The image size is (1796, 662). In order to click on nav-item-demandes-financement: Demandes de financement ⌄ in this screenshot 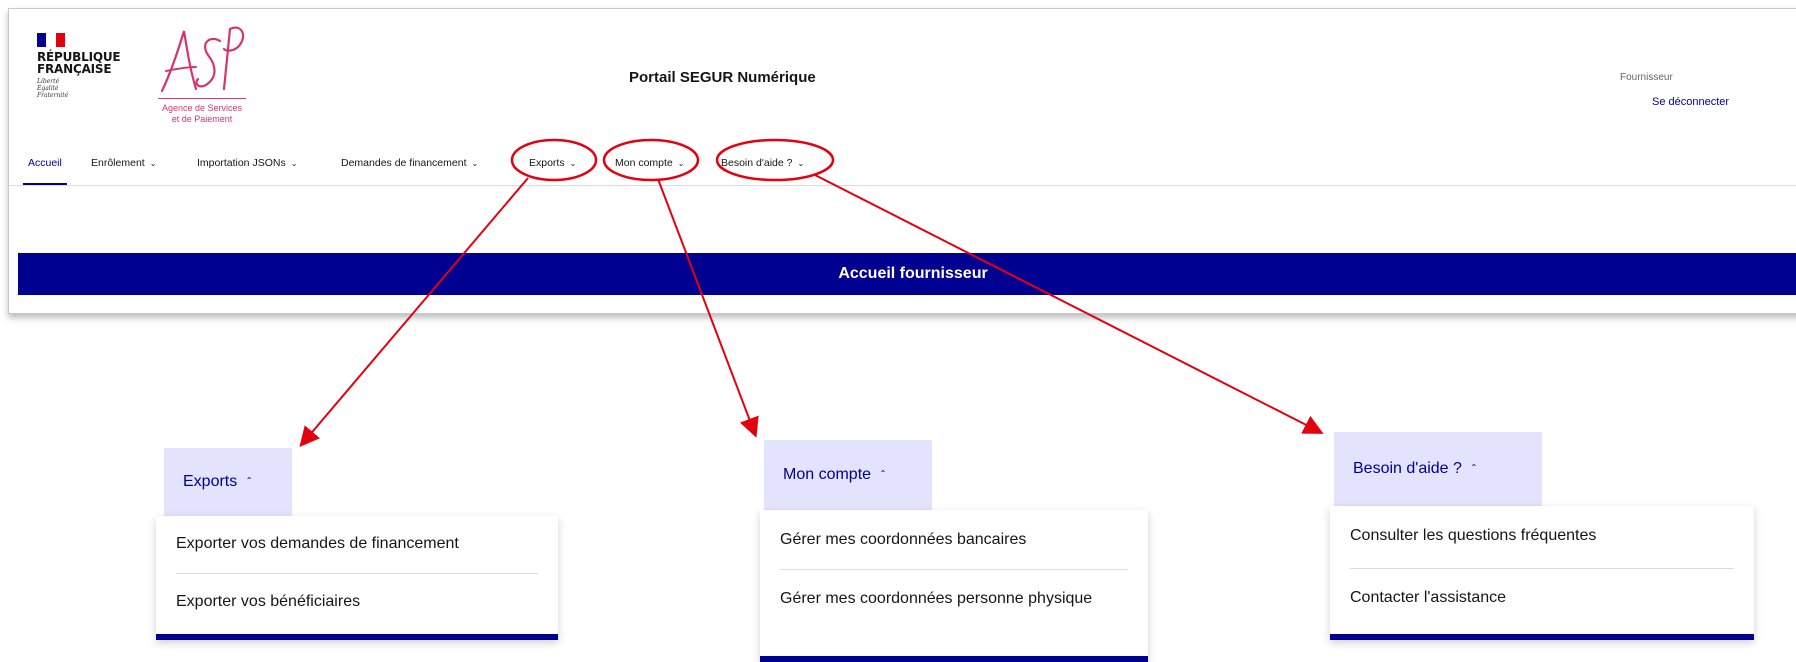, I will do `click(409, 163)`.